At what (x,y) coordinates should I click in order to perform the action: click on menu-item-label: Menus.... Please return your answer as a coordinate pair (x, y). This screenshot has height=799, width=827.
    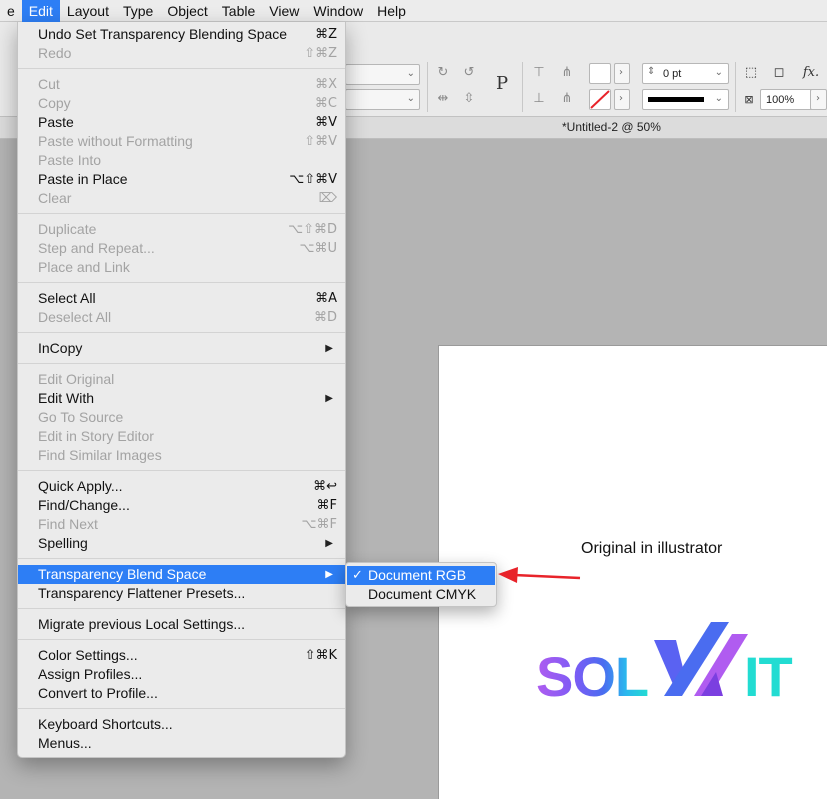
    Looking at the image, I should click on (65, 743).